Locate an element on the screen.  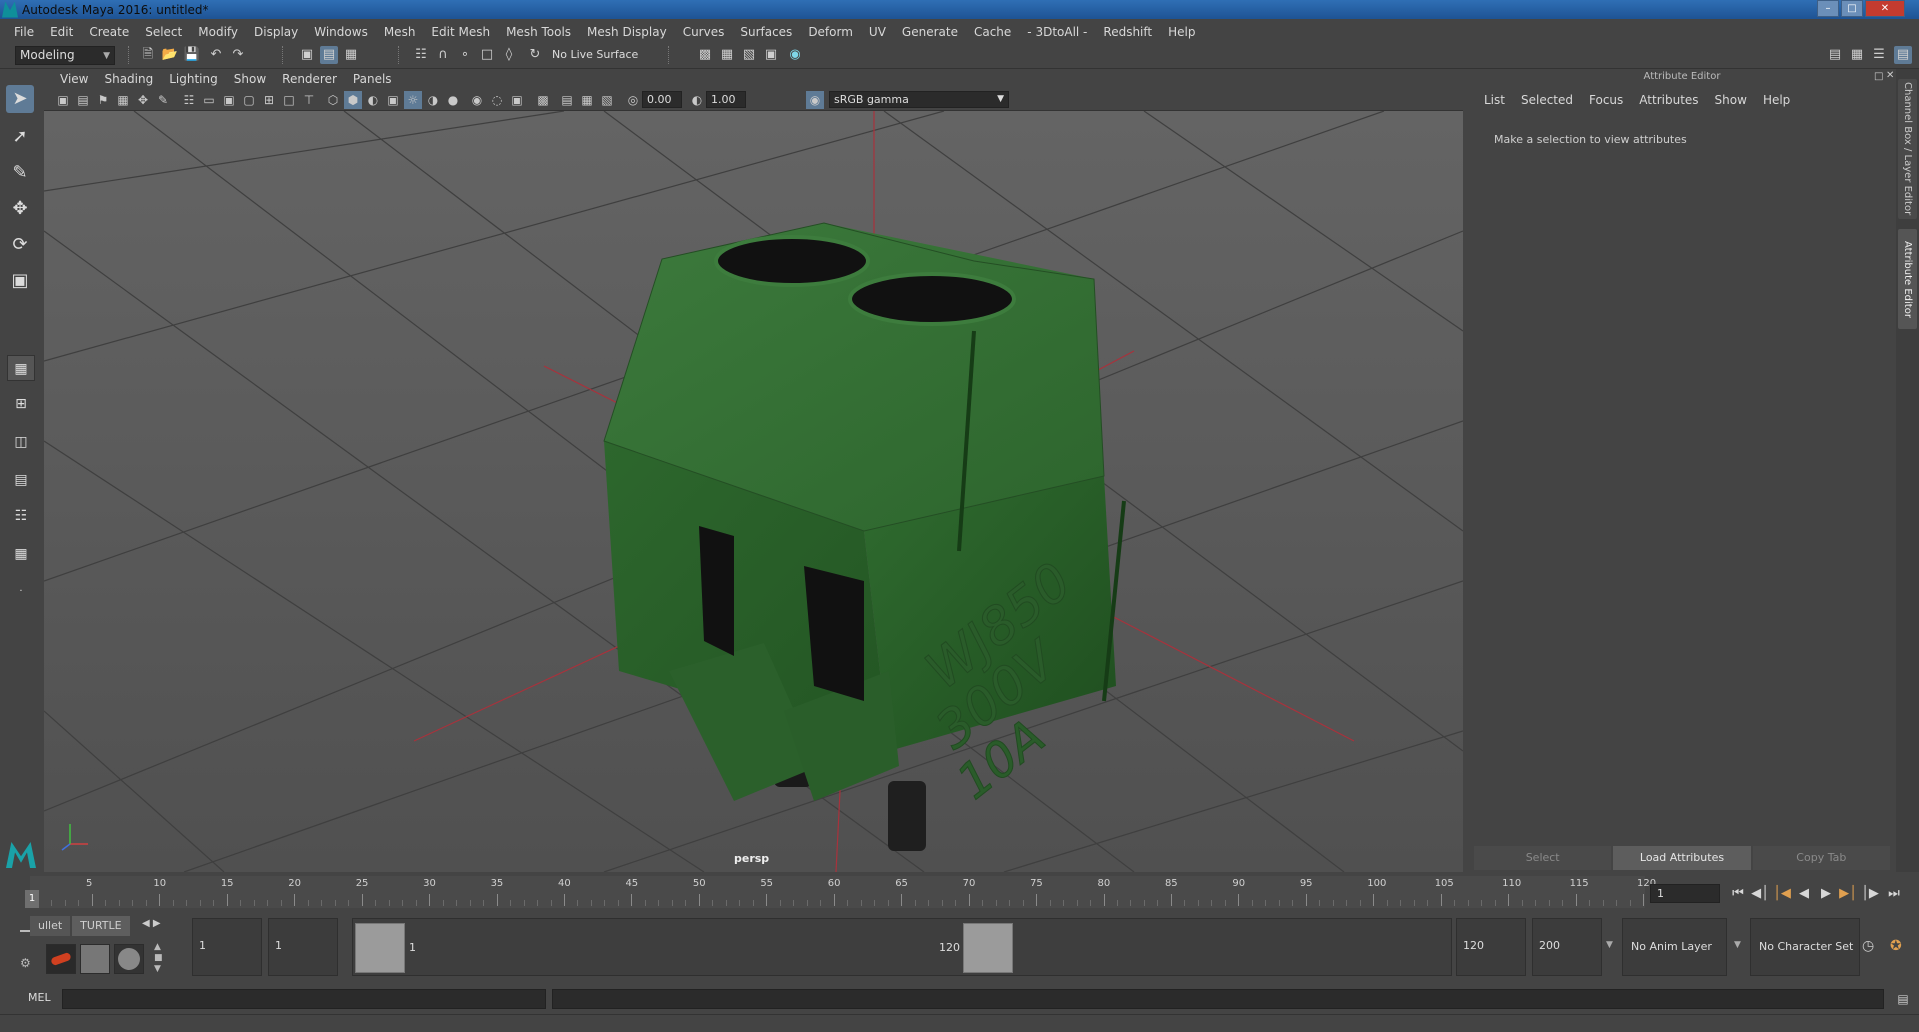
shelf-tab-bullet: ullet is located at coordinates (50, 926).